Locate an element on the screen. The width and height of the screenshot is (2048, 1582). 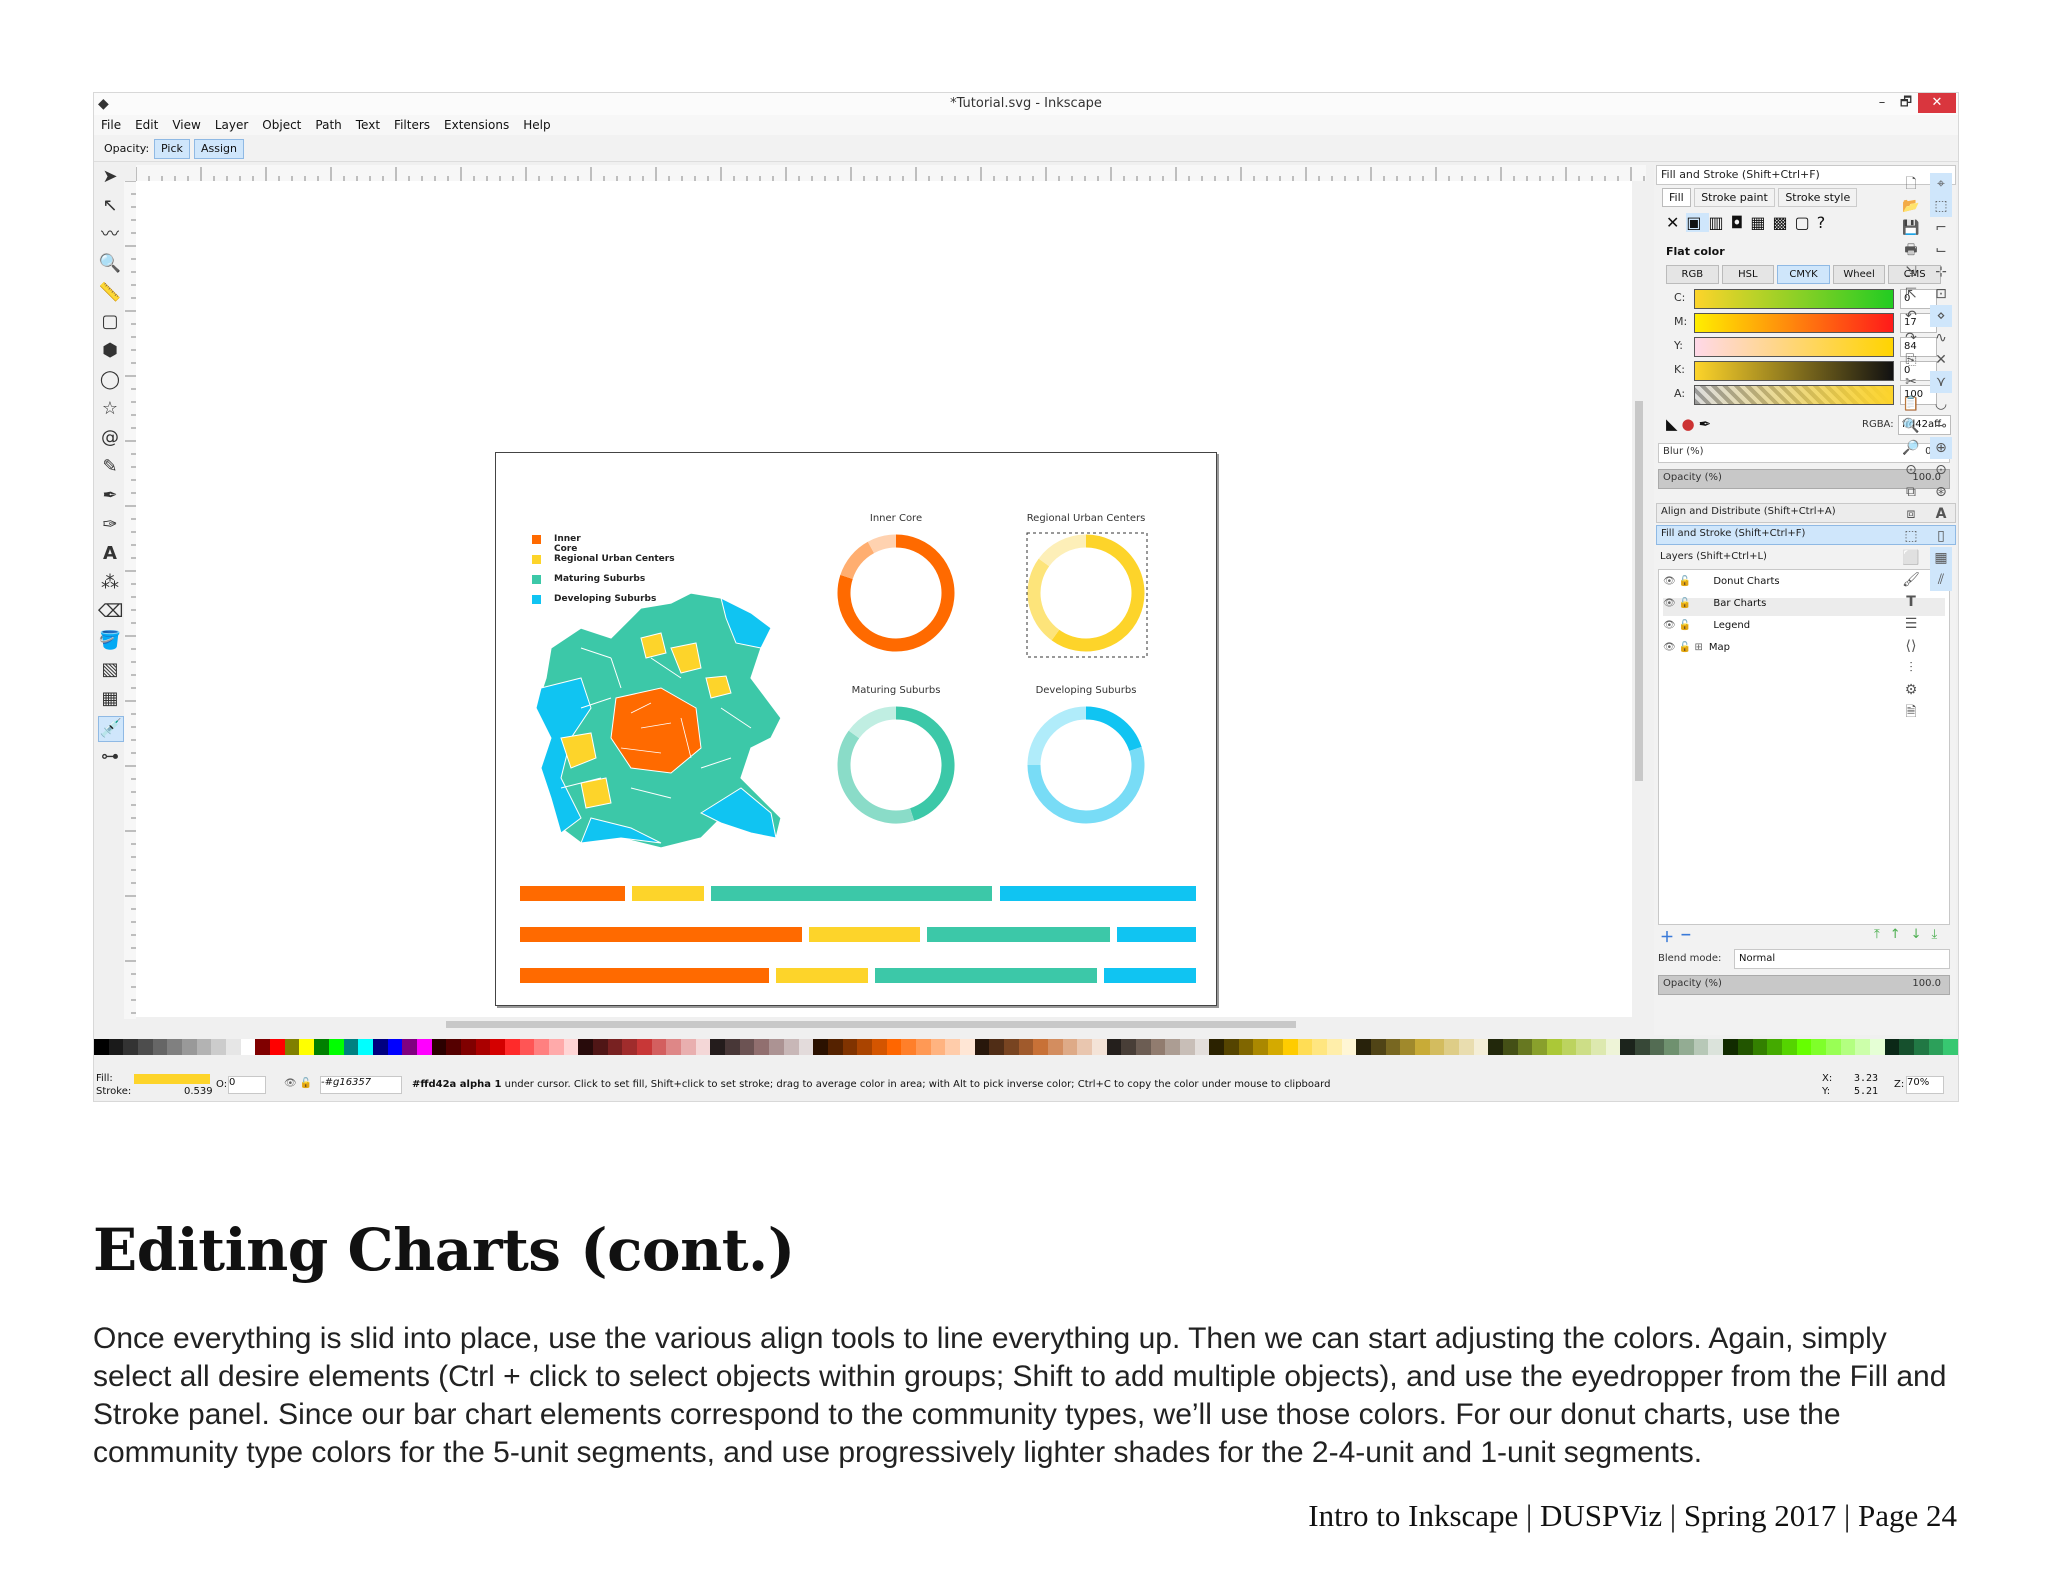
menu-extensions: Extensions is located at coordinates (476, 125).